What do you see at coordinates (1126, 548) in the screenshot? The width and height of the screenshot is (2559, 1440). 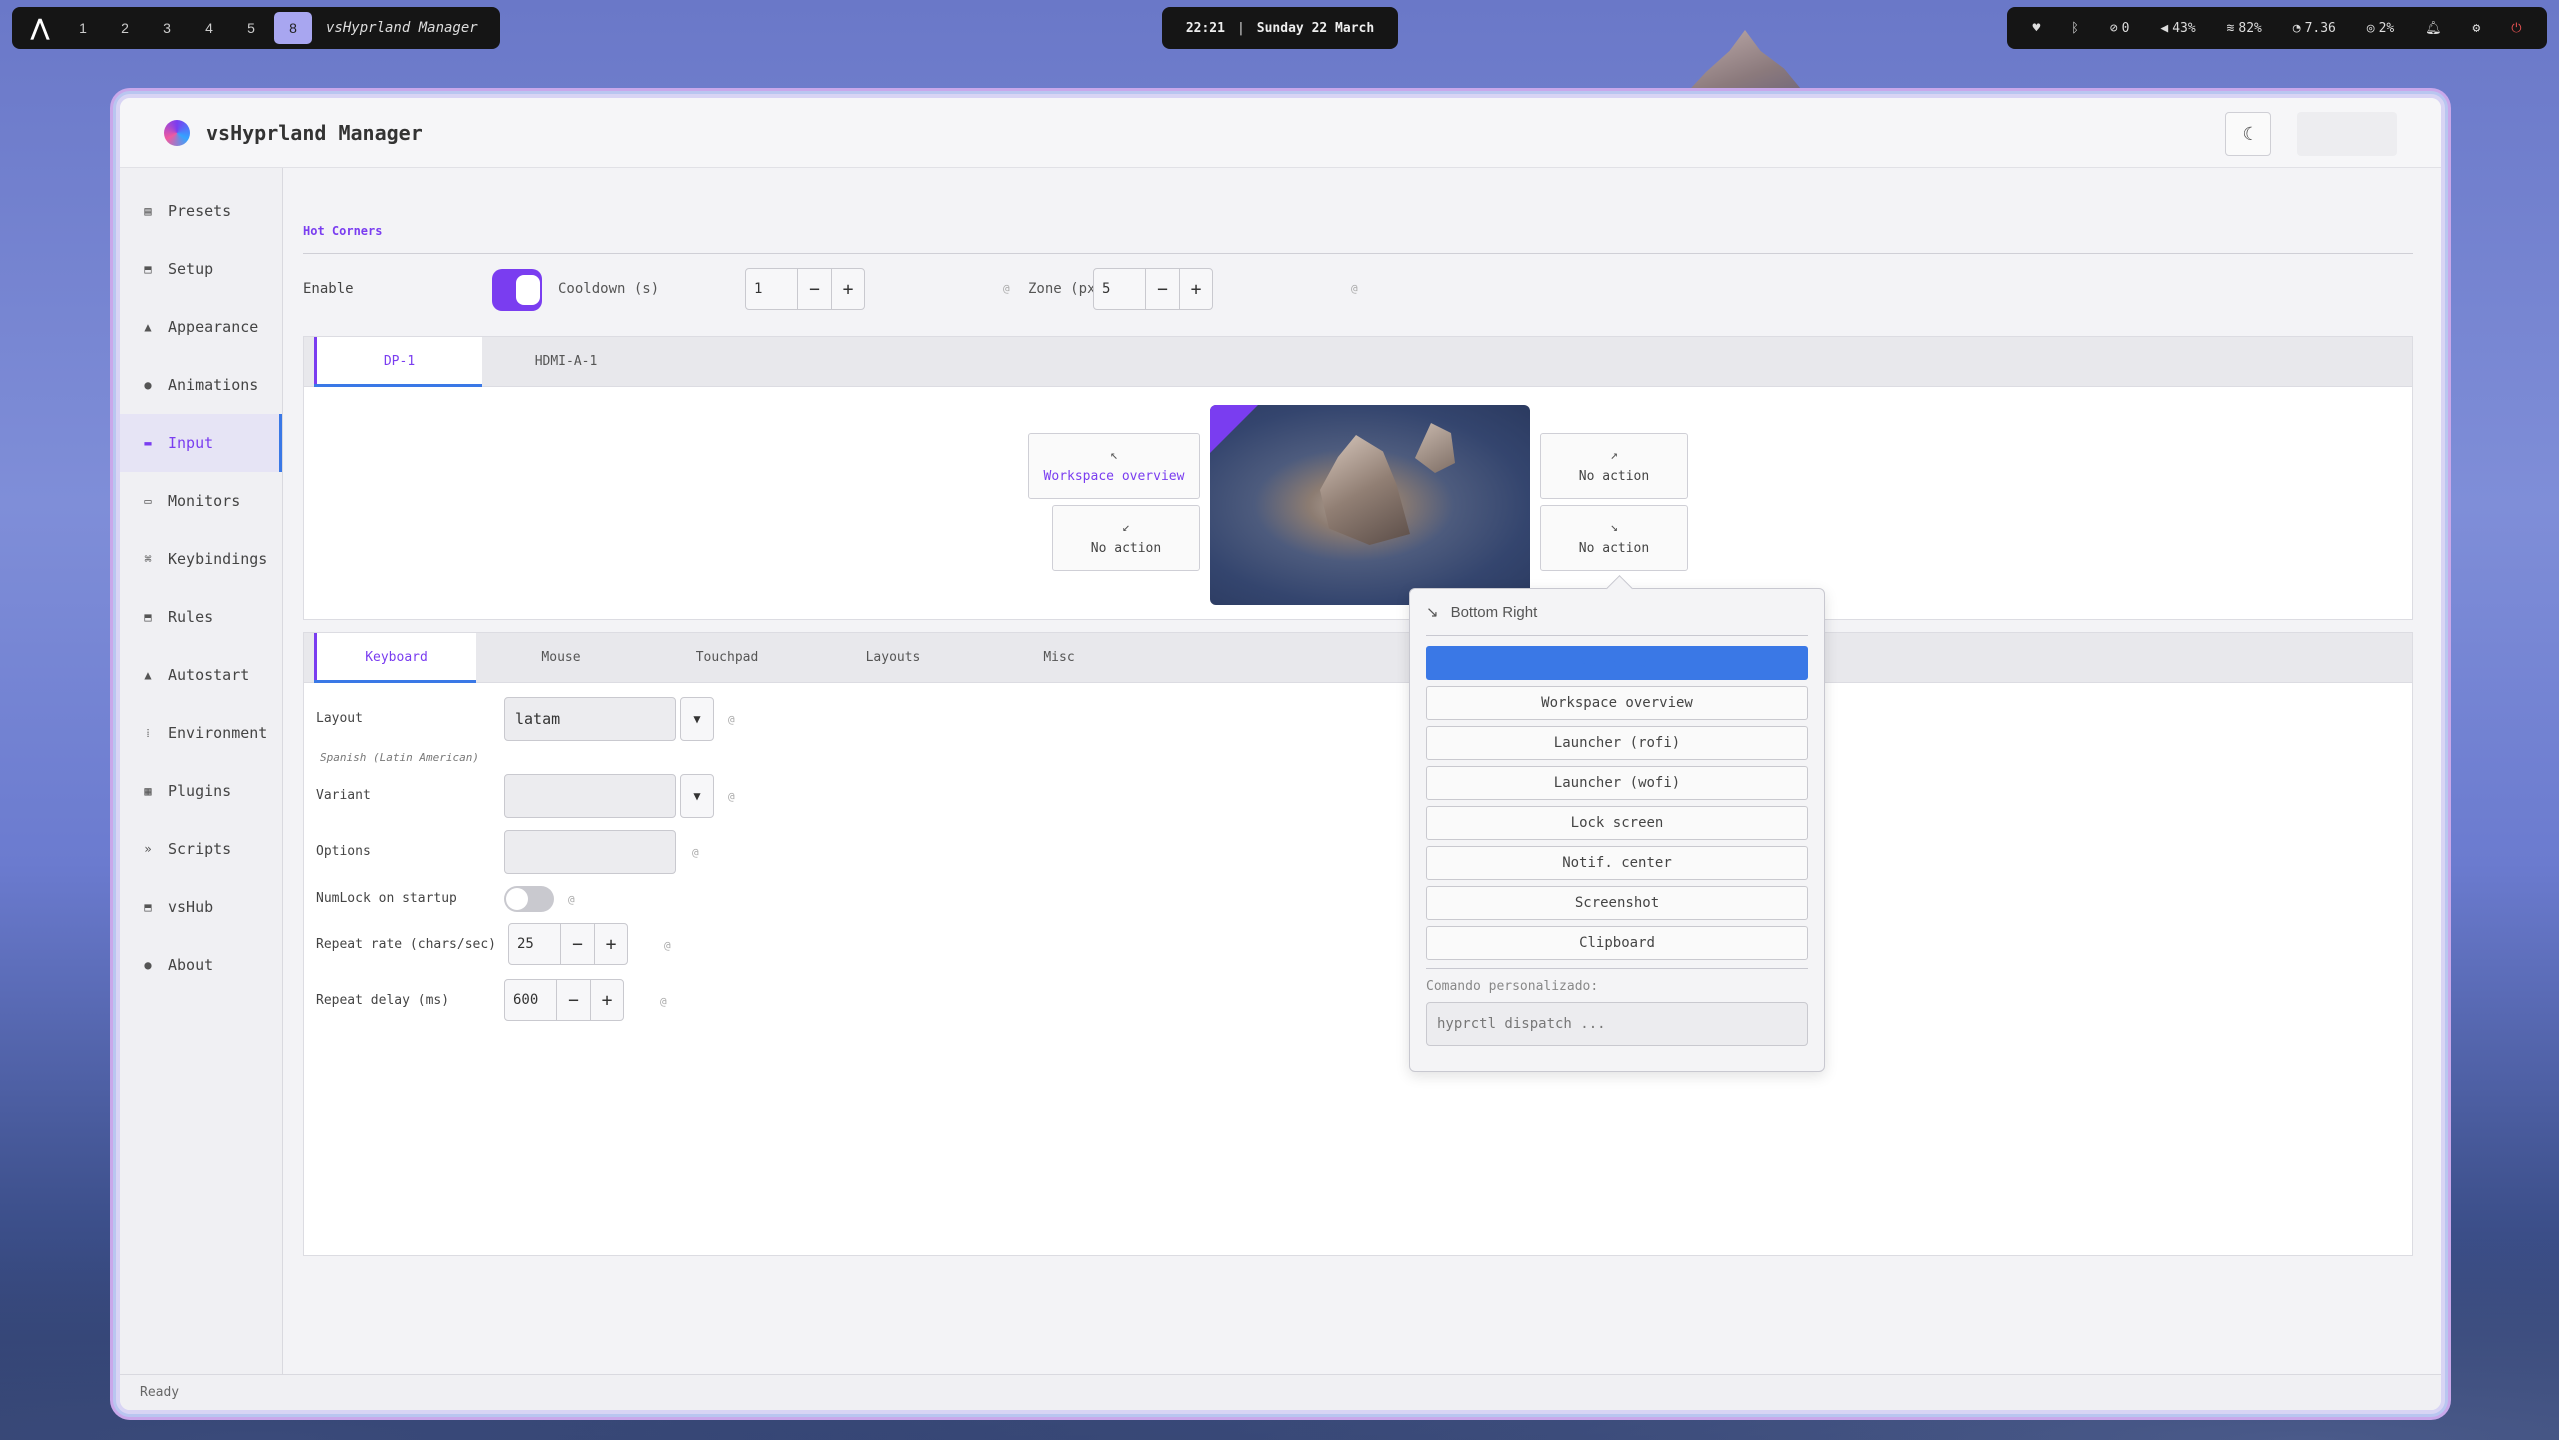 I see `corner-bottom-left-action: No action` at bounding box center [1126, 548].